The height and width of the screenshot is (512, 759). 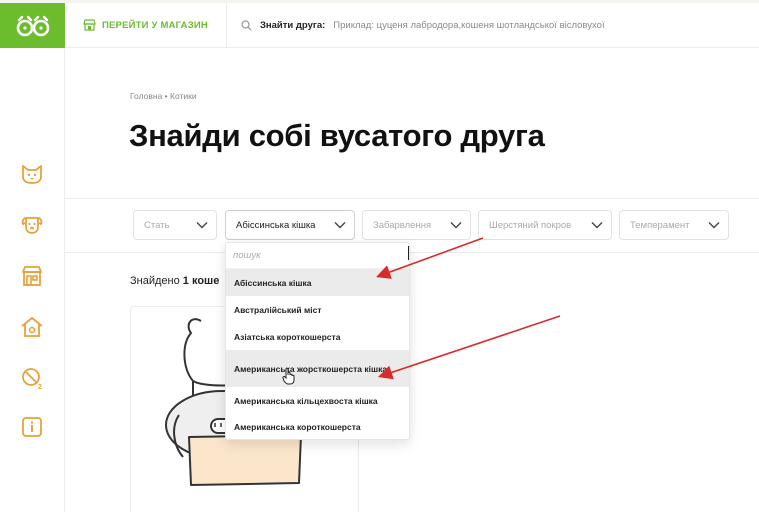 I want to click on dropdown-option: Американська кільцехвоста кішка, so click(x=317, y=400).